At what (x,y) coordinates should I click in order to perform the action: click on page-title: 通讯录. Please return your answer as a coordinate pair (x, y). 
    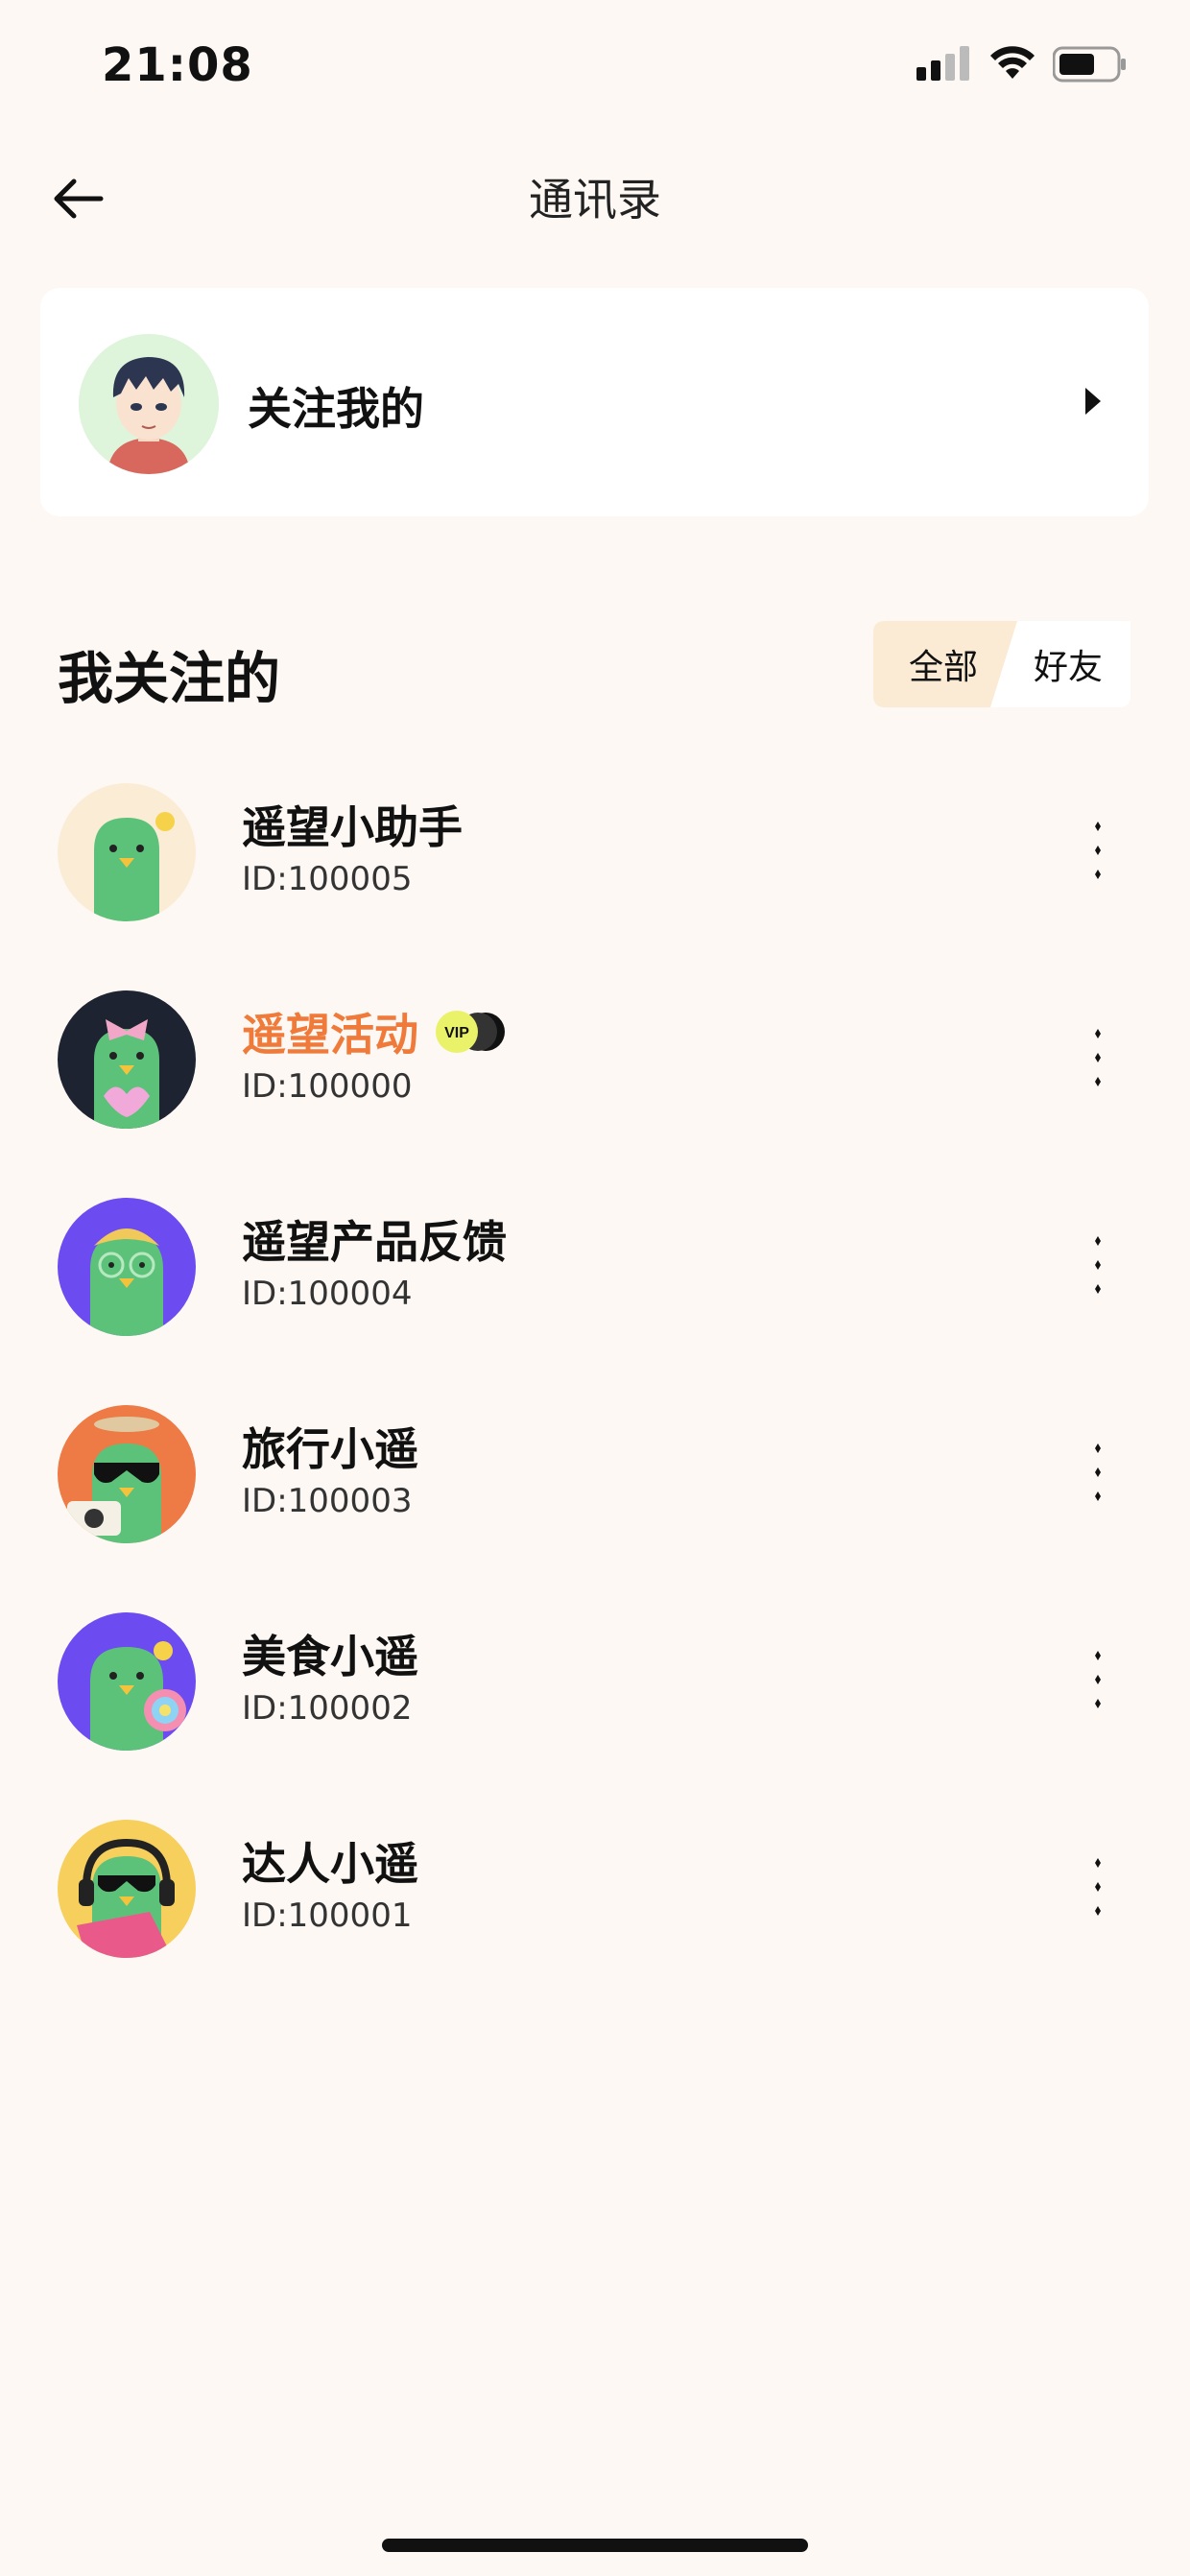
    Looking at the image, I should click on (595, 200).